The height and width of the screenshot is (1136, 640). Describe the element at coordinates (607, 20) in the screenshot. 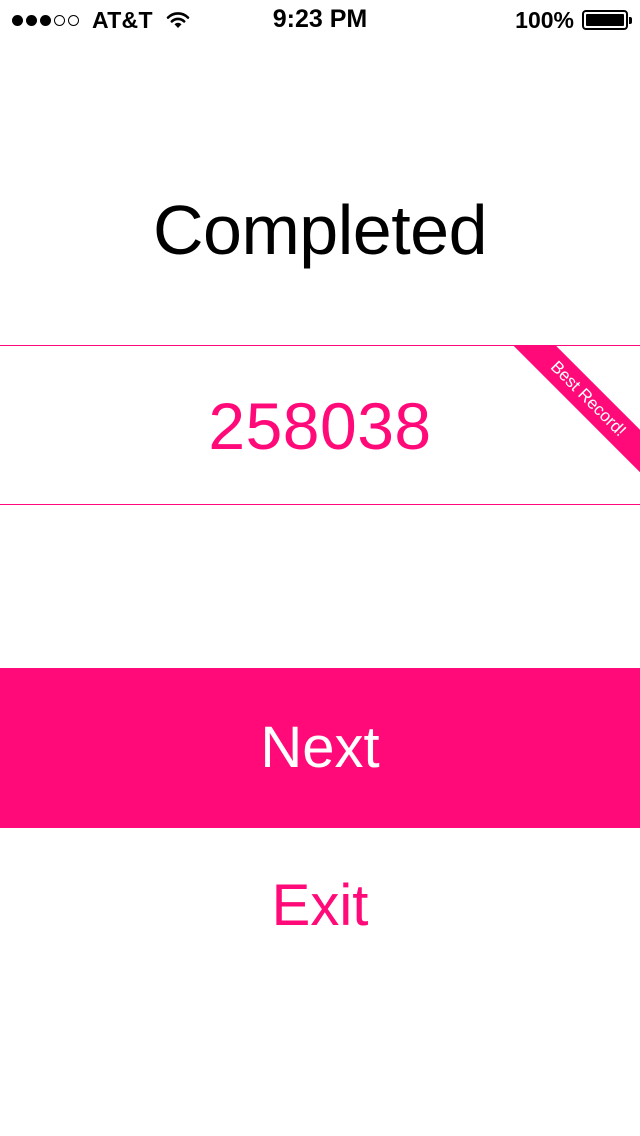

I see `battery-icon` at that location.